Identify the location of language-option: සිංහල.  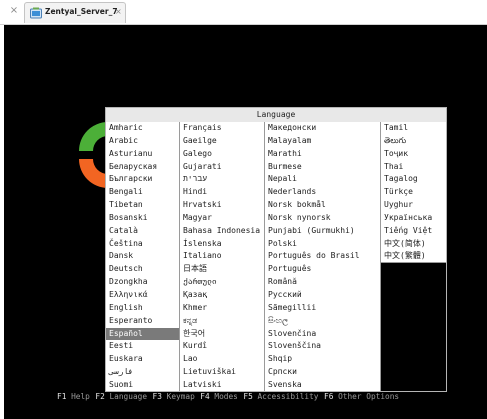
(322, 321).